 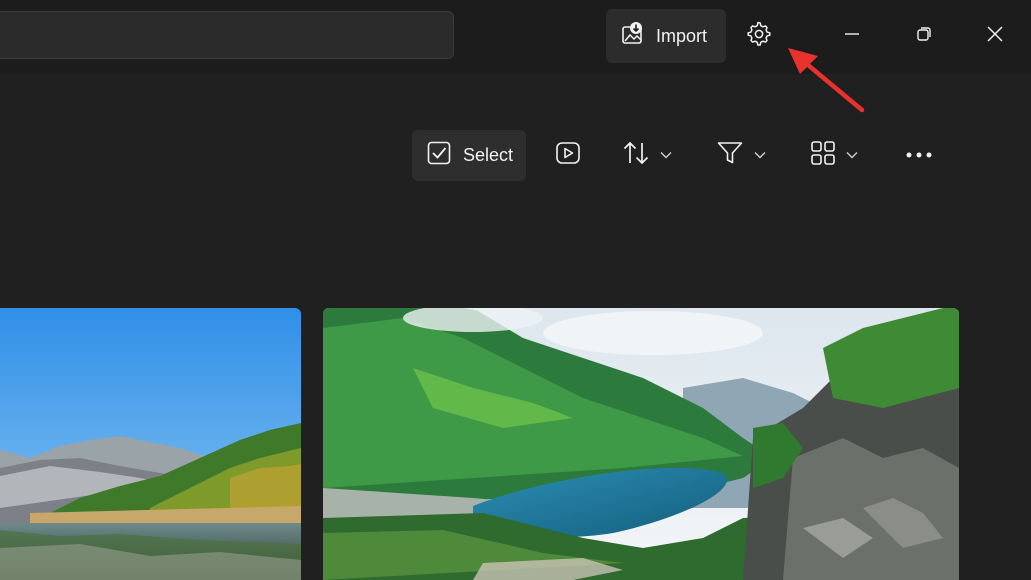 I want to click on gear-icon, so click(x=759, y=36).